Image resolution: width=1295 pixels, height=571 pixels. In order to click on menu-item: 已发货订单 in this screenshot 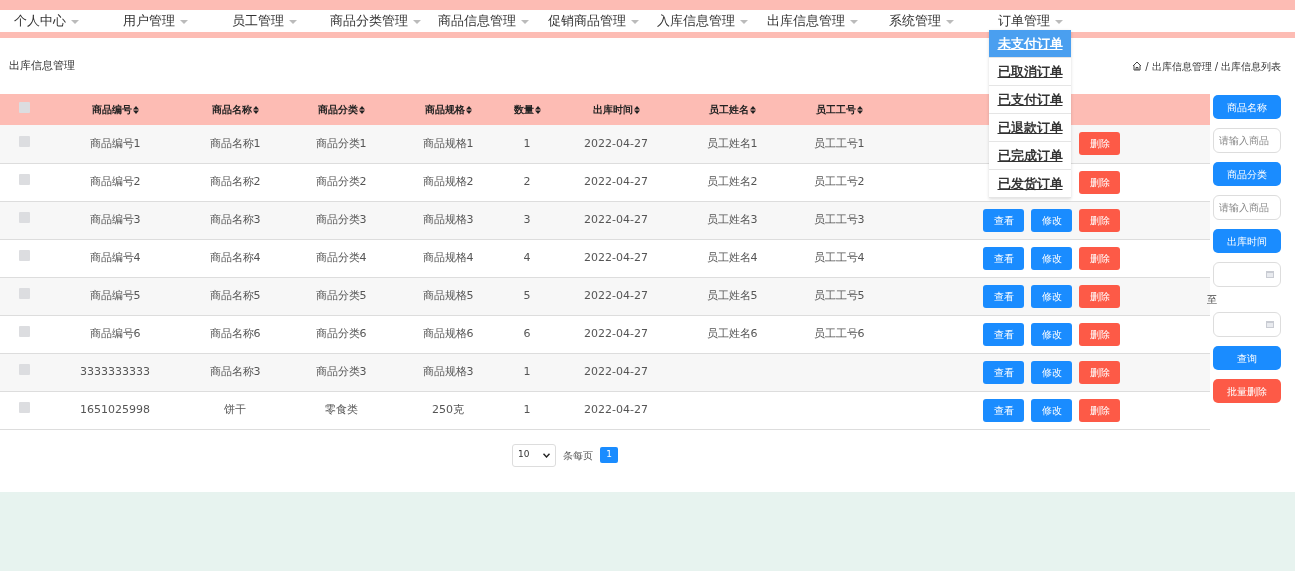, I will do `click(1030, 184)`.